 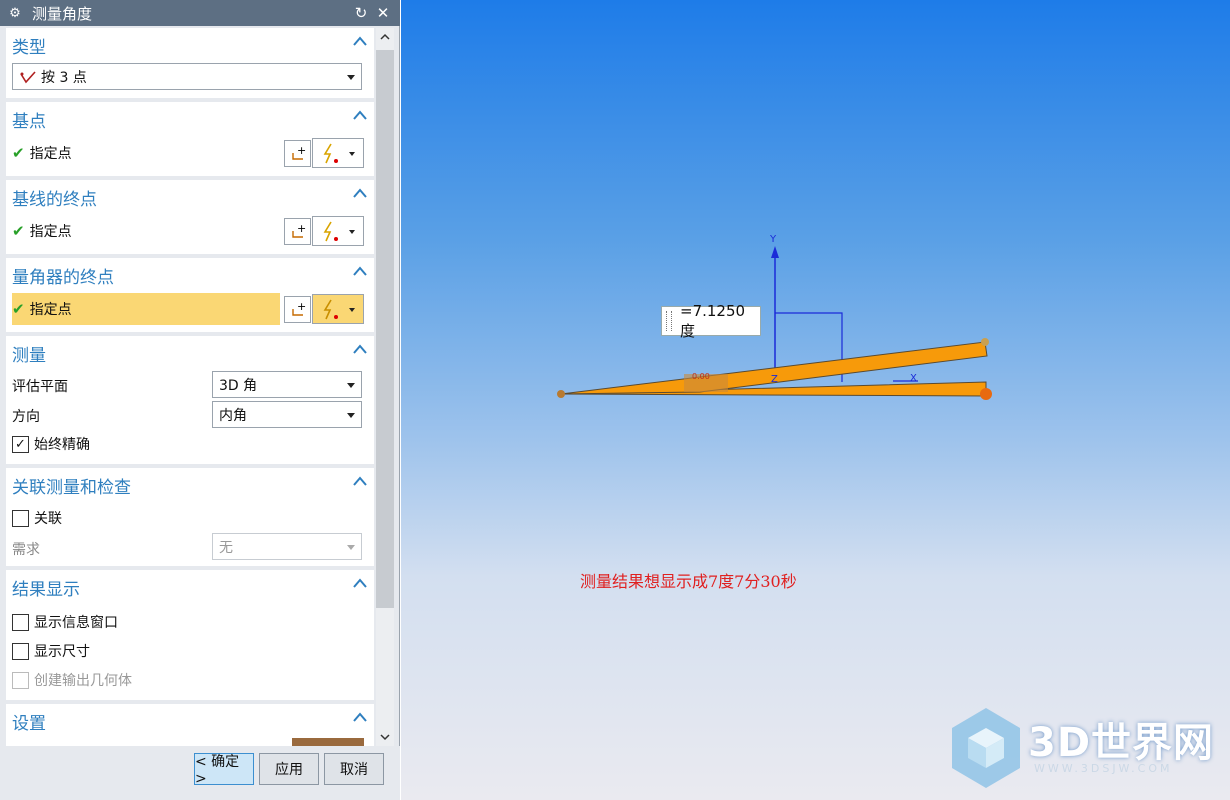 I want to click on watermark-logo: 3D世界网 WWW.3DSJW.COM, so click(x=1088, y=750).